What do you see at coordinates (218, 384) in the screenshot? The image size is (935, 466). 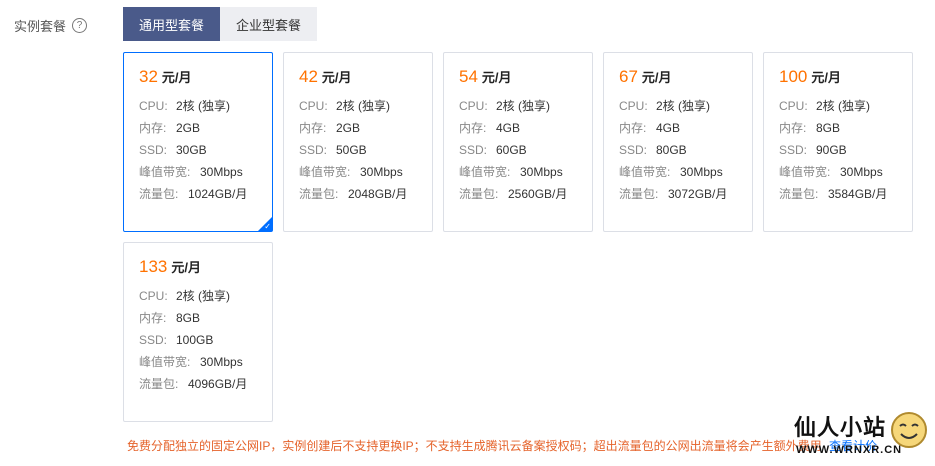 I see `spec-value: 4096GB/月` at bounding box center [218, 384].